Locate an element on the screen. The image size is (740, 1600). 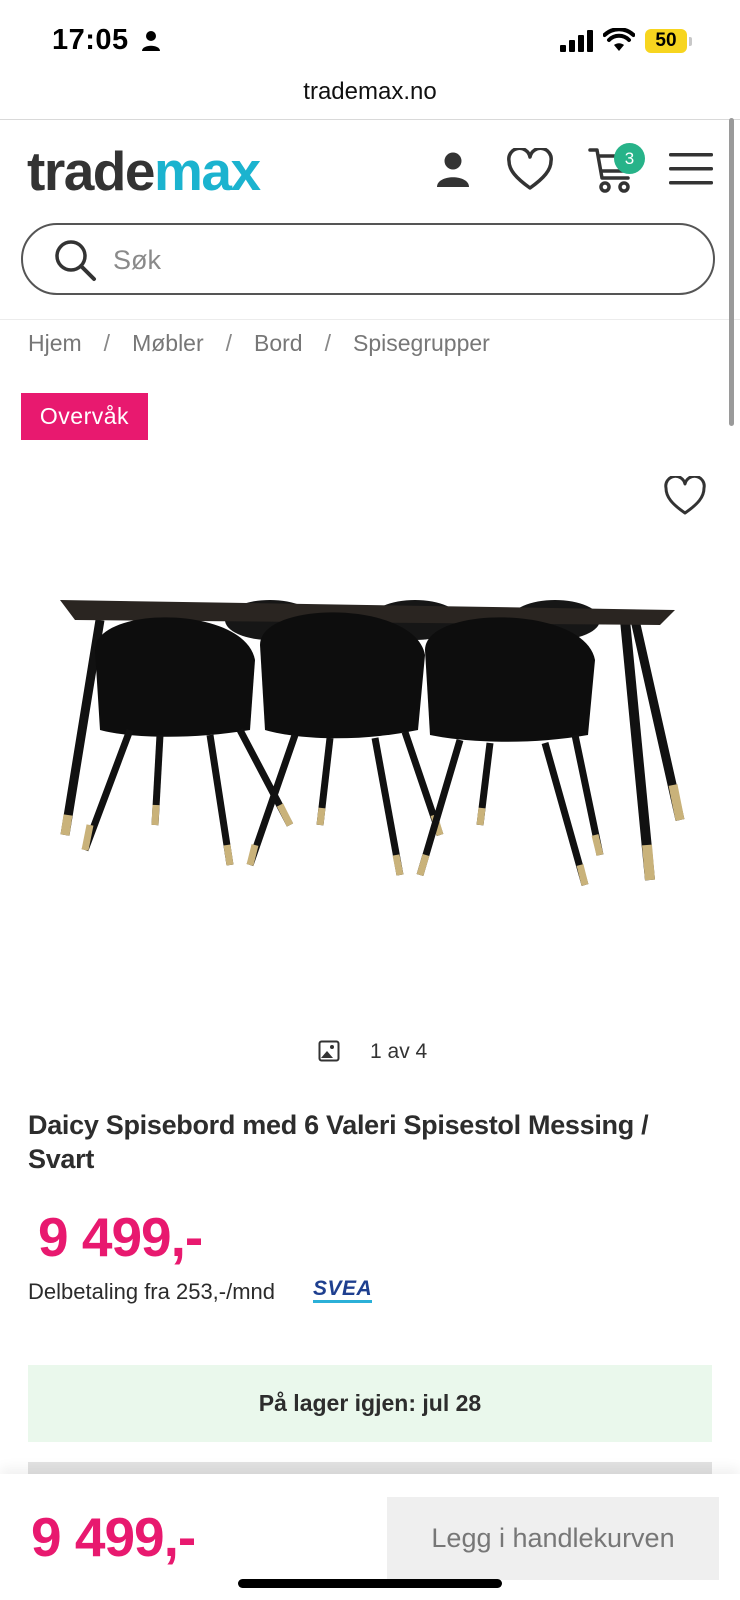
battery-level: 50 is located at coordinates (666, 40).